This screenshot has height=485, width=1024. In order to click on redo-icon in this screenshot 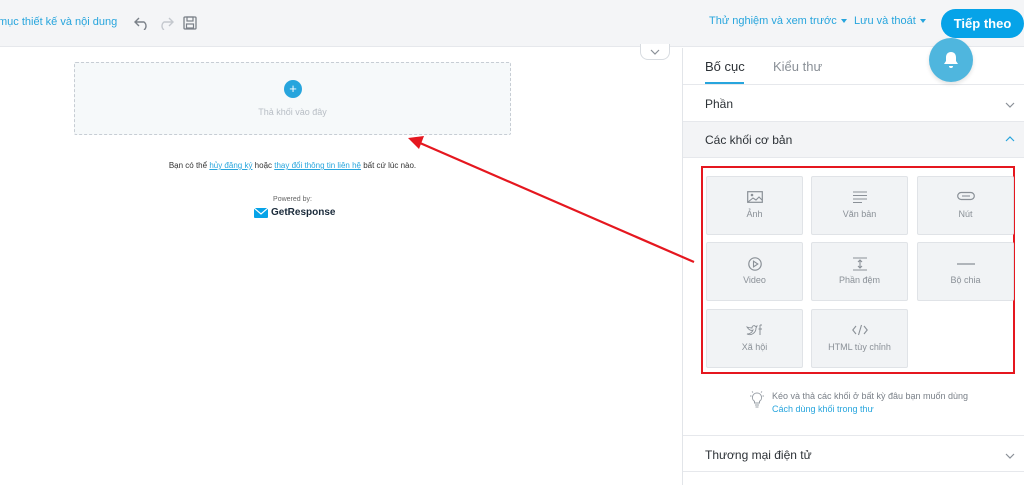, I will do `click(166, 23)`.